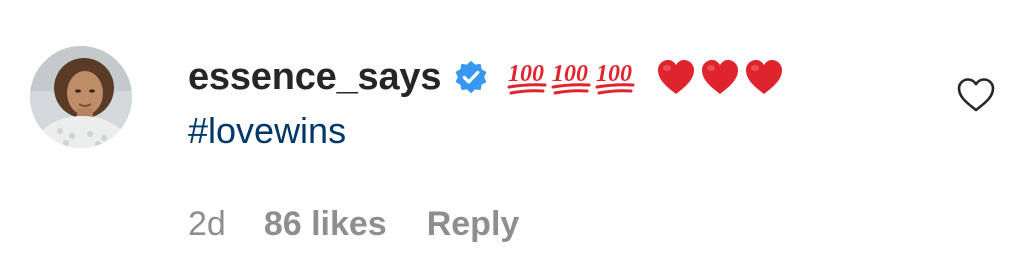  I want to click on avatar-image, so click(81, 97).